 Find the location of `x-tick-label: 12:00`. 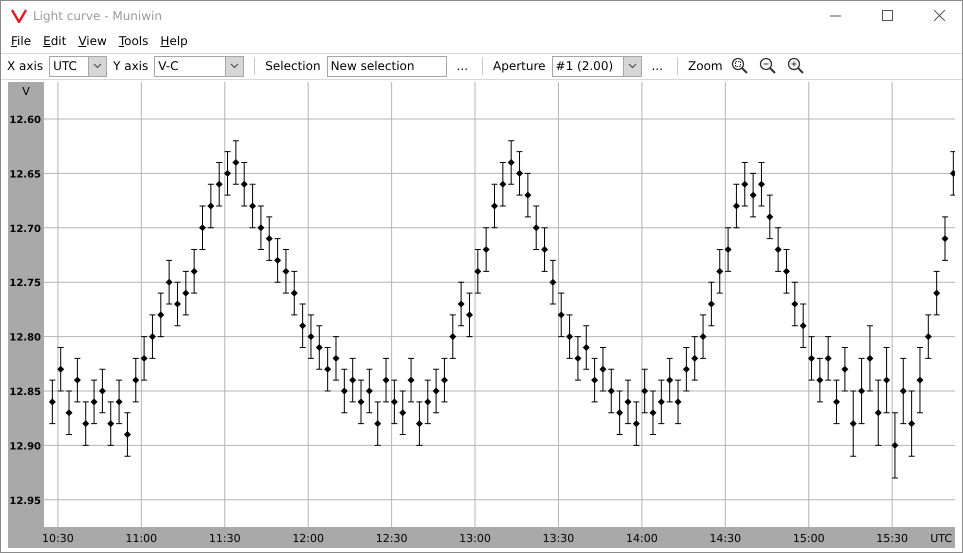

x-tick-label: 12:00 is located at coordinates (308, 538).